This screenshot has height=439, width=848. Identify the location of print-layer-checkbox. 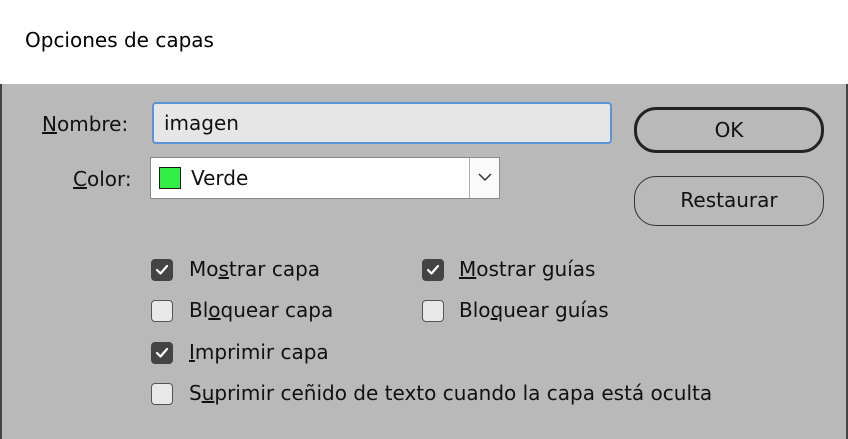
(162, 353).